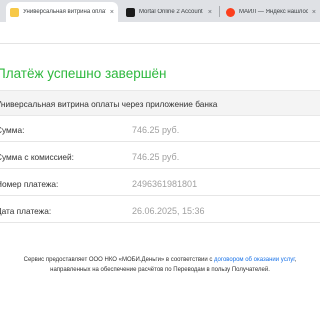 This screenshot has width=320, height=320. I want to click on row-value: 2496361981801, so click(165, 184).